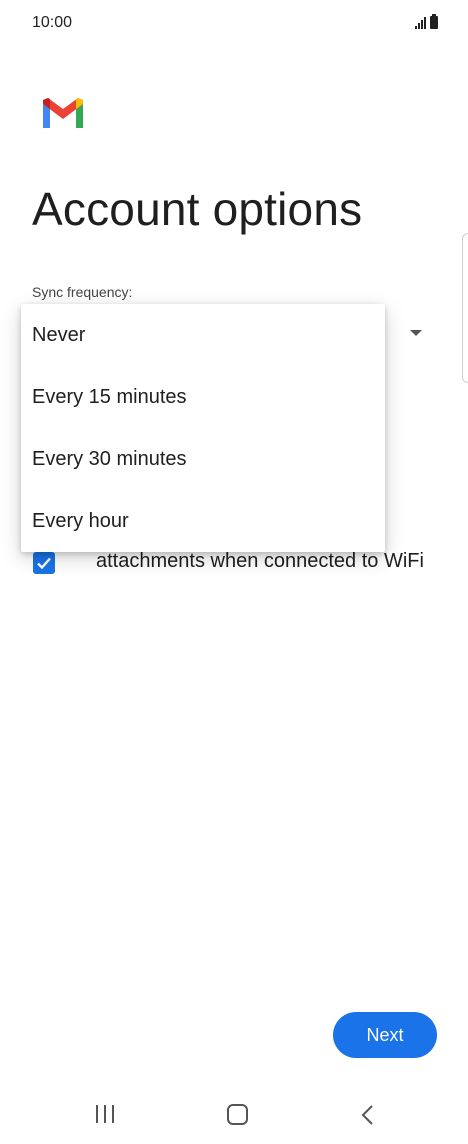 The height and width of the screenshot is (1144, 468). I want to click on download-attachments-checkbox, so click(44, 563).